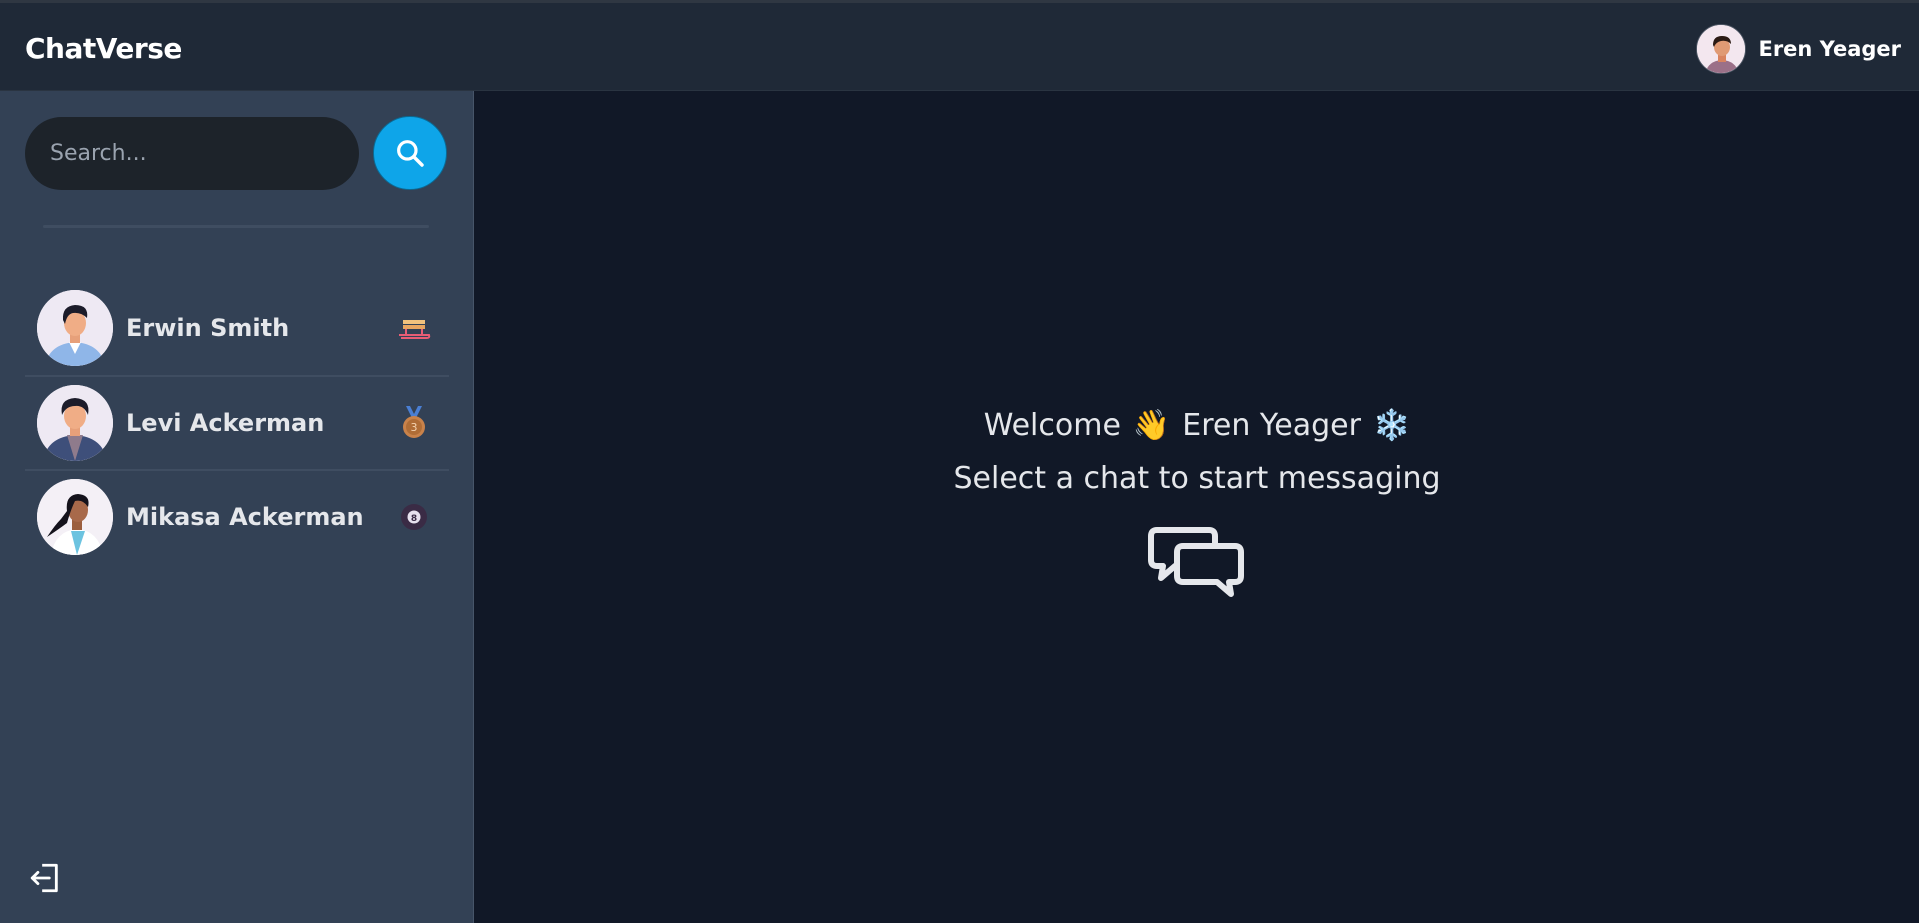  Describe the element at coordinates (1391, 425) in the screenshot. I see `snowflake-icon: ❄️` at that location.